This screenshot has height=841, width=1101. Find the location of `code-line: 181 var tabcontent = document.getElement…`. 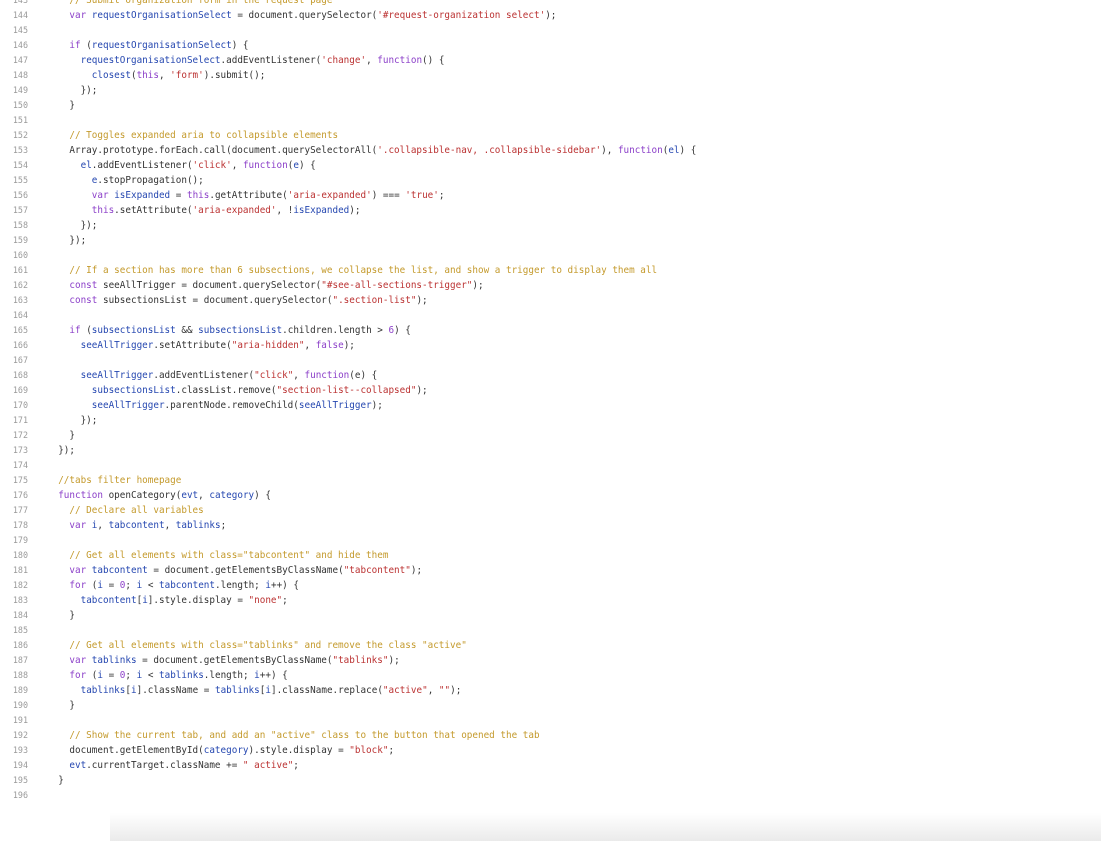

code-line: 181 var tabcontent = document.getElement… is located at coordinates (550, 570).